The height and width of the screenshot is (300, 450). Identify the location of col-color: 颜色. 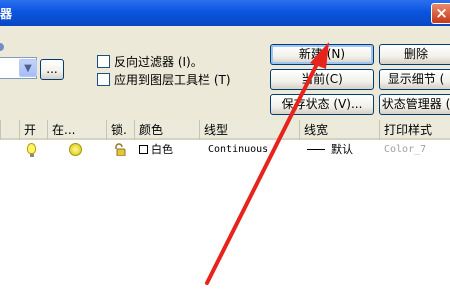
(166, 130).